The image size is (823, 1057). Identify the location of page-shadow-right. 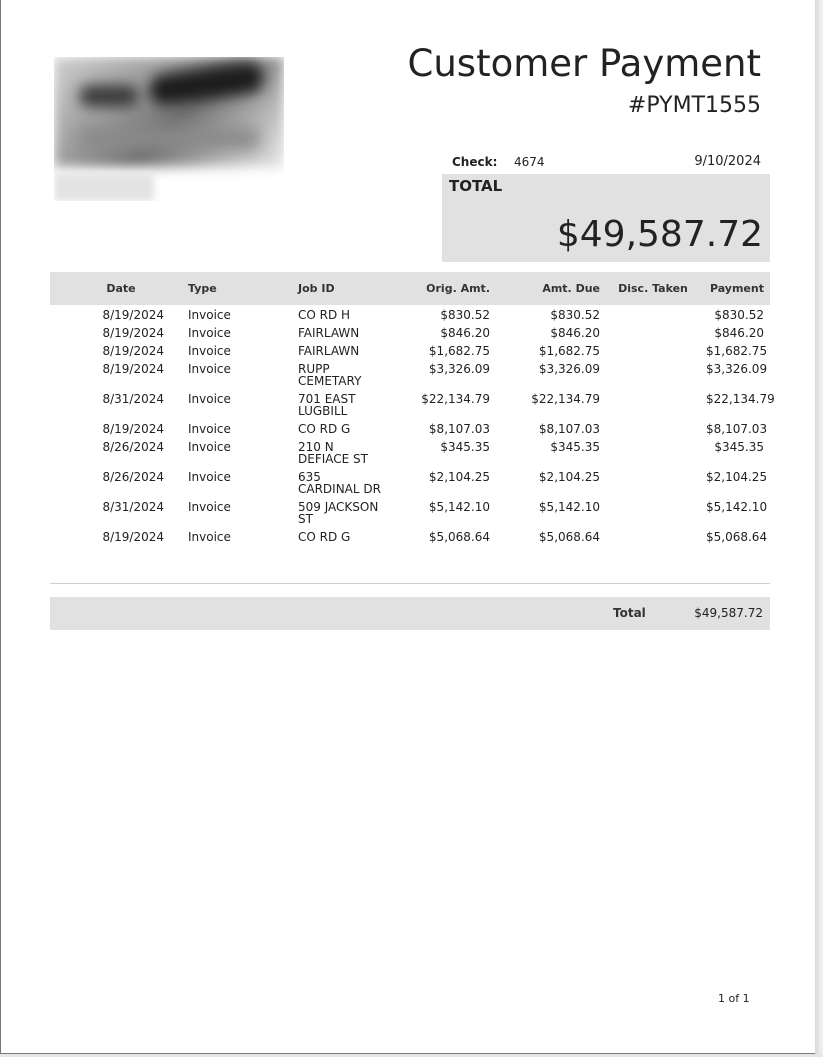
(819, 528).